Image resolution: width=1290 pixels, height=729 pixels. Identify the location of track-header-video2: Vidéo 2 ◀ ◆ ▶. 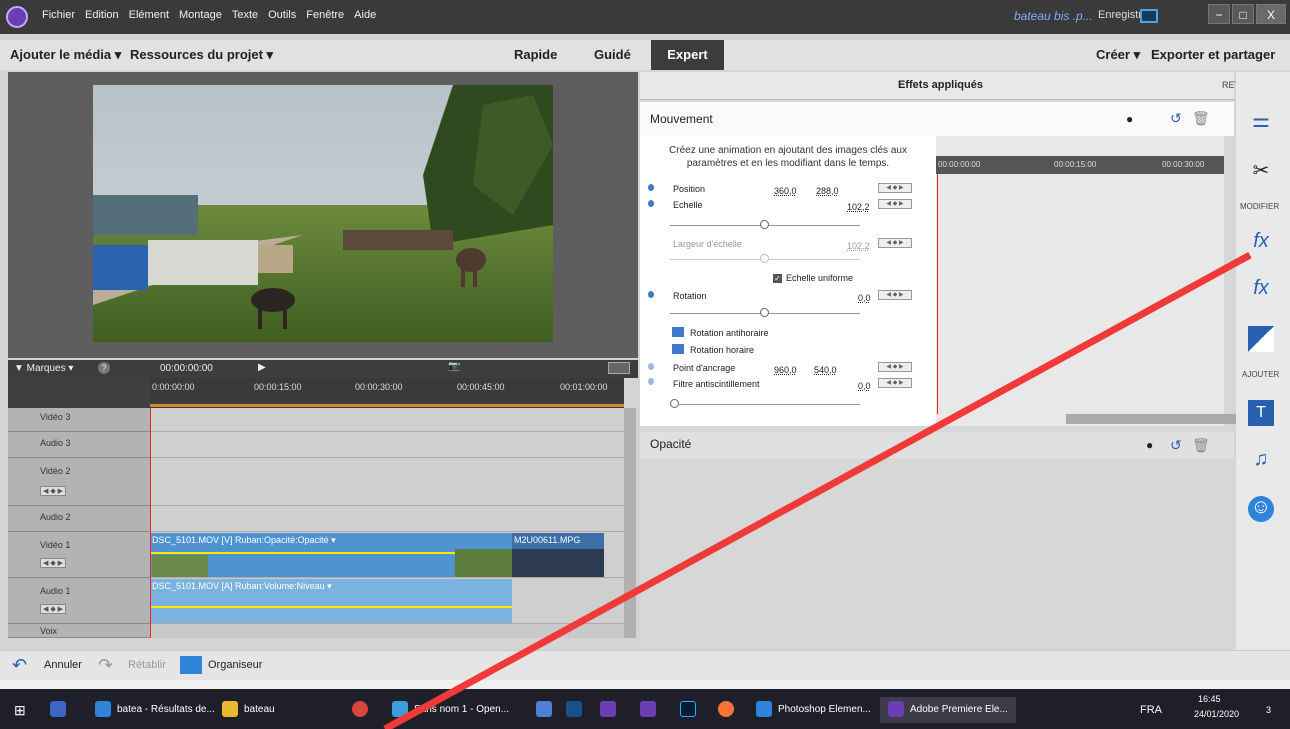
(79, 482).